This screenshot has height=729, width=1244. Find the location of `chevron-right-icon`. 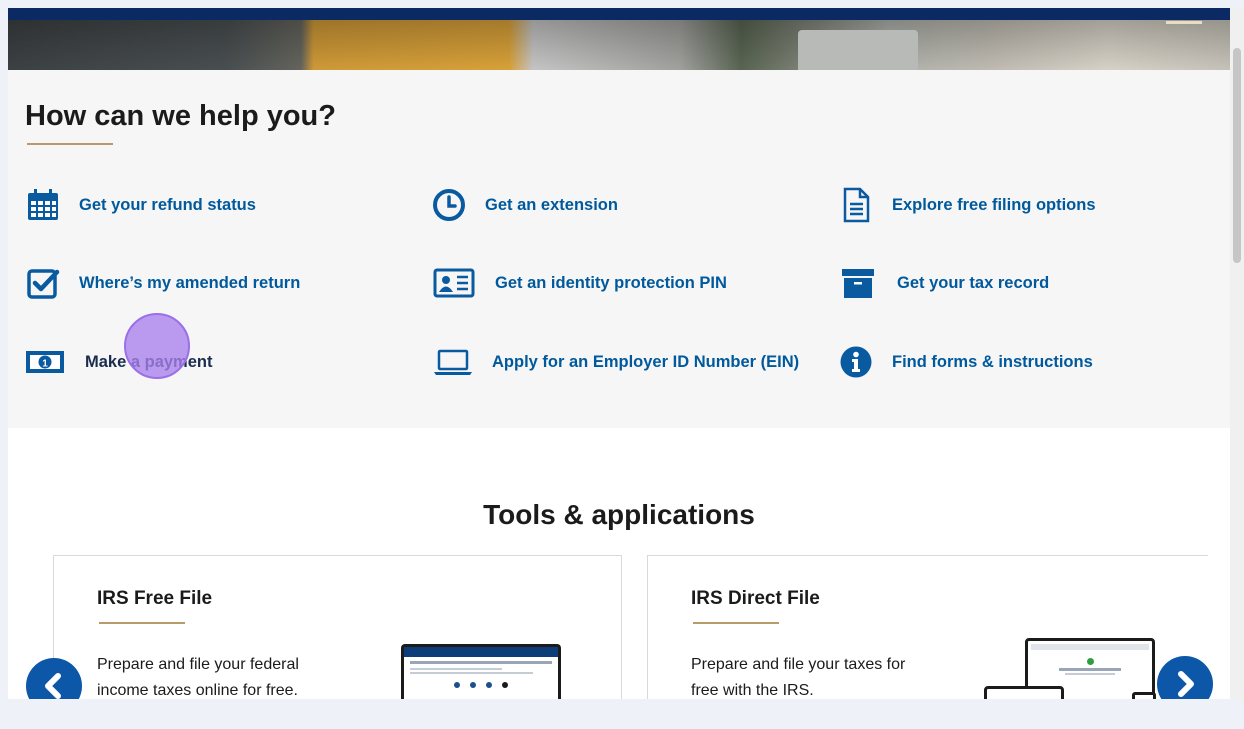

chevron-right-icon is located at coordinates (1186, 684).